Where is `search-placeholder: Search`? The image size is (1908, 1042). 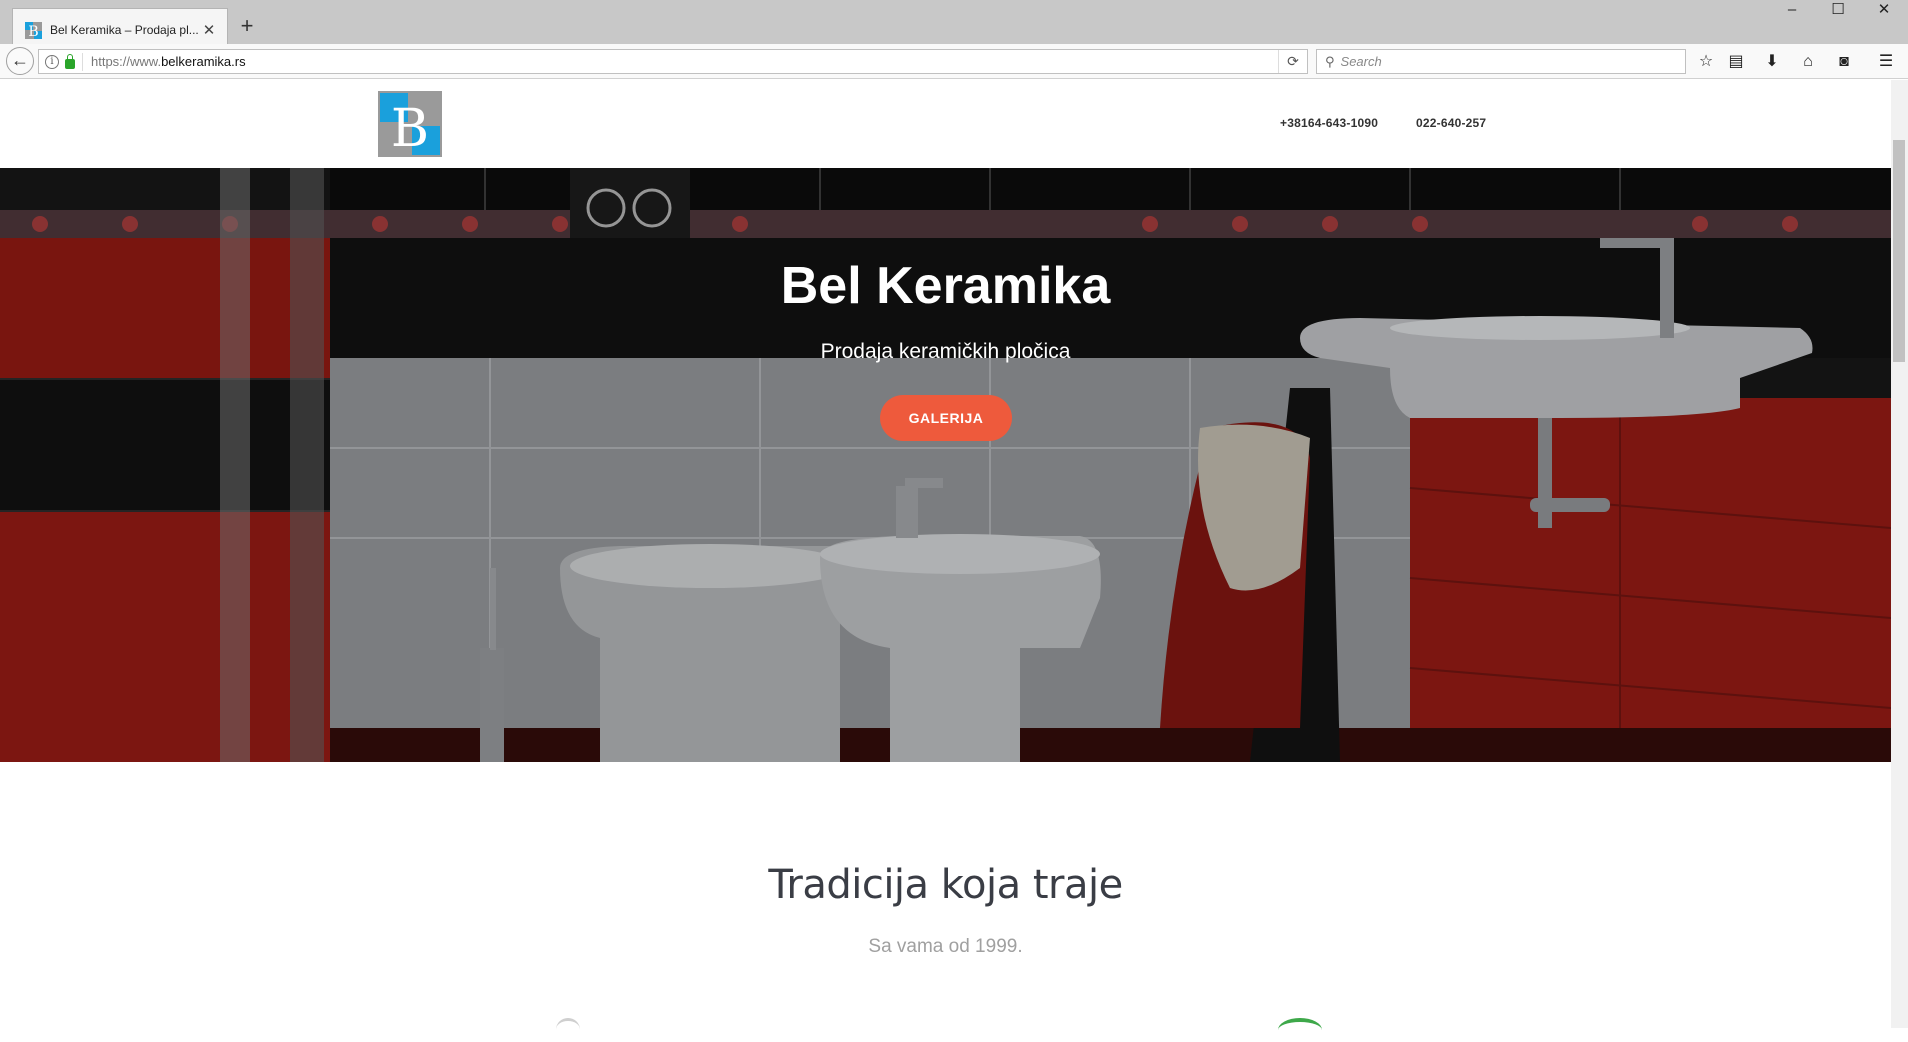
search-placeholder: Search is located at coordinates (1361, 61).